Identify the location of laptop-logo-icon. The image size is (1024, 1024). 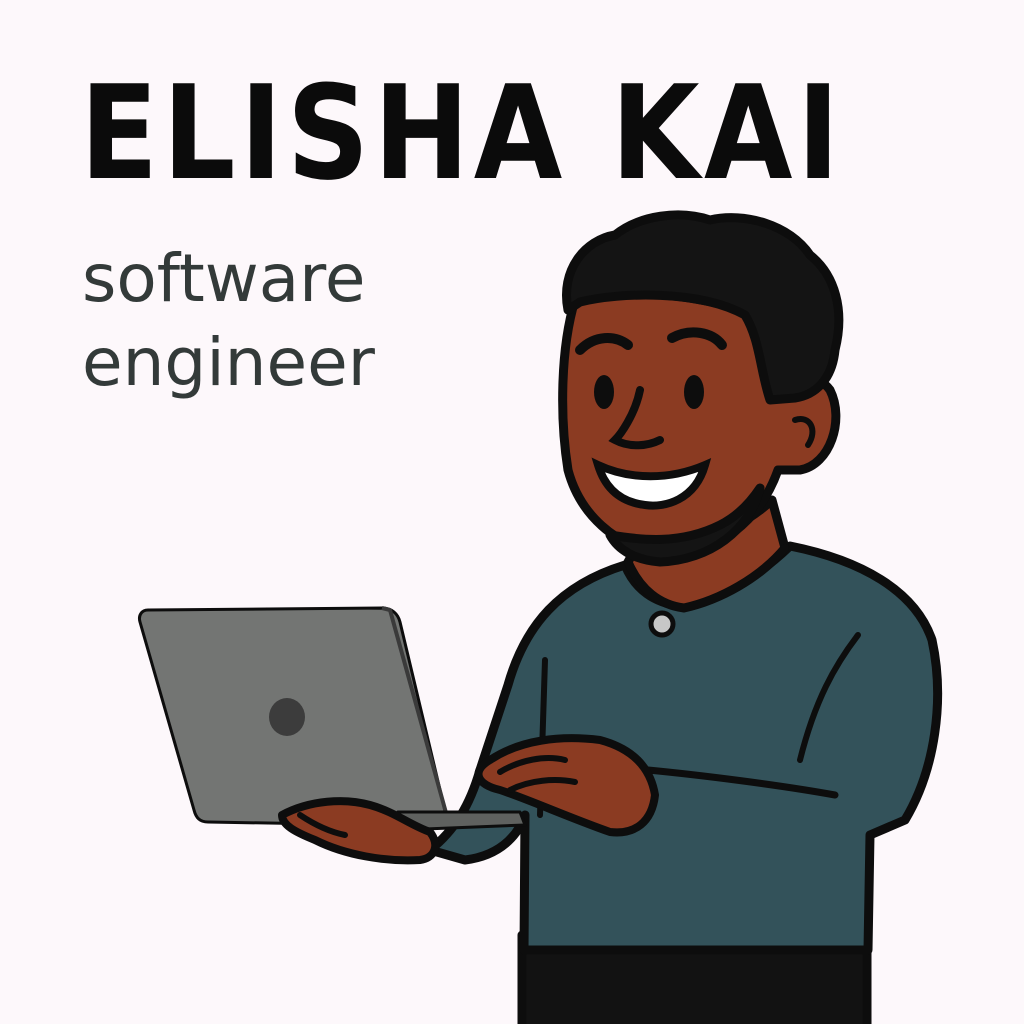
(287, 717).